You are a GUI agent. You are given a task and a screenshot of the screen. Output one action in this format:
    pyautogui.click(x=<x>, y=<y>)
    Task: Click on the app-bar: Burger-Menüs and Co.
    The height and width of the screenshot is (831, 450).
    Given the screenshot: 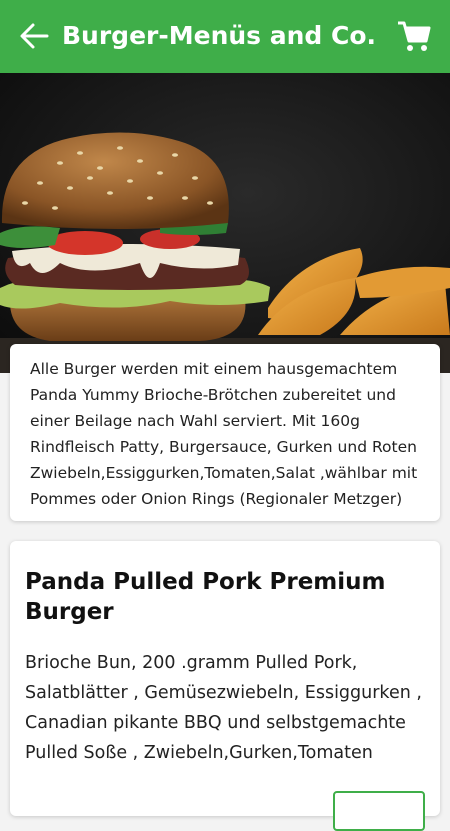 What is the action you would take?
    pyautogui.click(x=225, y=36)
    